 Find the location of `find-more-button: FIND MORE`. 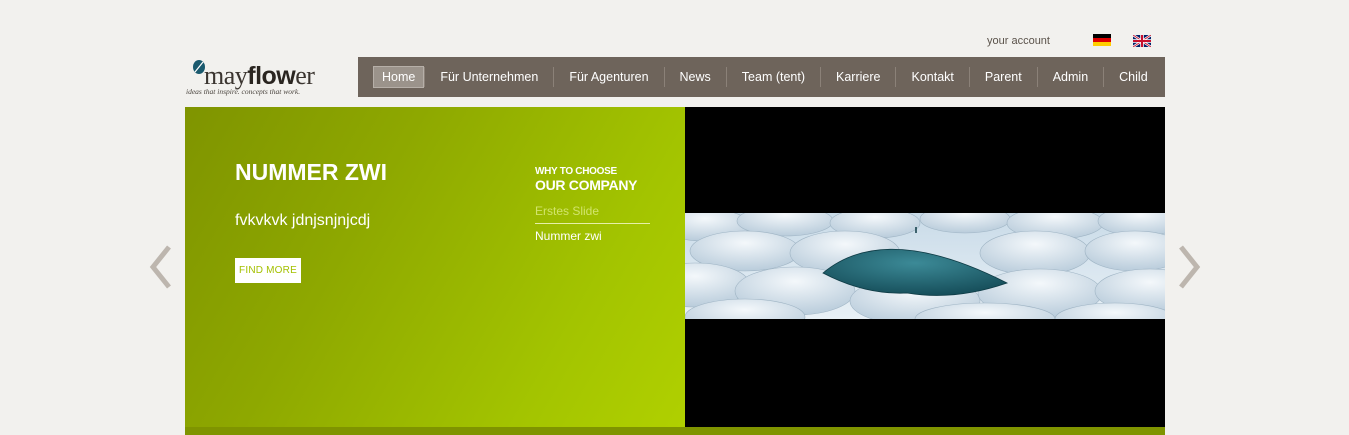

find-more-button: FIND MORE is located at coordinates (268, 270).